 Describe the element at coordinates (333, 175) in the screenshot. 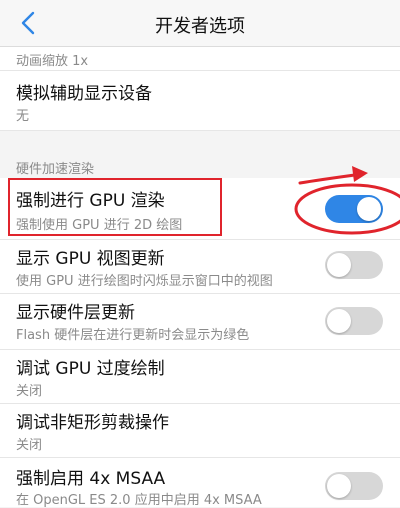

I see `annotation-arrow-icon` at that location.